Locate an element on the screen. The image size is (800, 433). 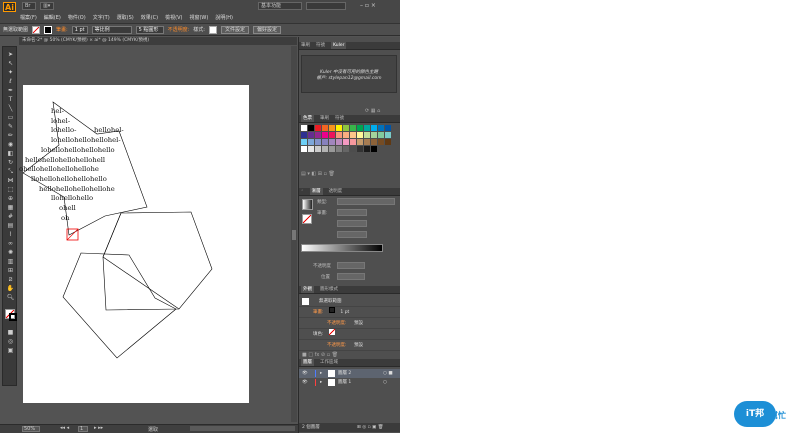
layers-footer-icons: ⊞ ◎ ▫ ▣ 🗑︎ is located at coordinates (370, 427).